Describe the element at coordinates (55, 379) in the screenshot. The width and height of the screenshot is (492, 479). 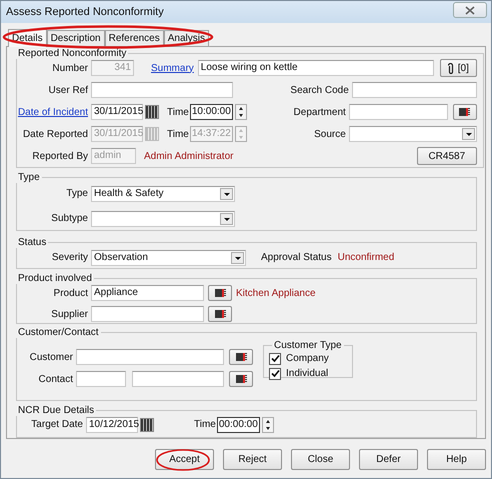
I see `field-label: Contact` at that location.